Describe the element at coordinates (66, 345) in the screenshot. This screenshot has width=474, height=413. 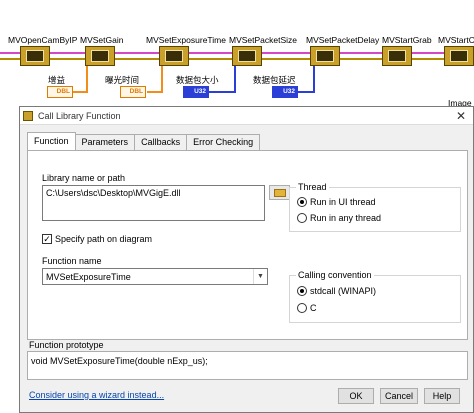
I see `function-prototype-label: Function prototype` at that location.